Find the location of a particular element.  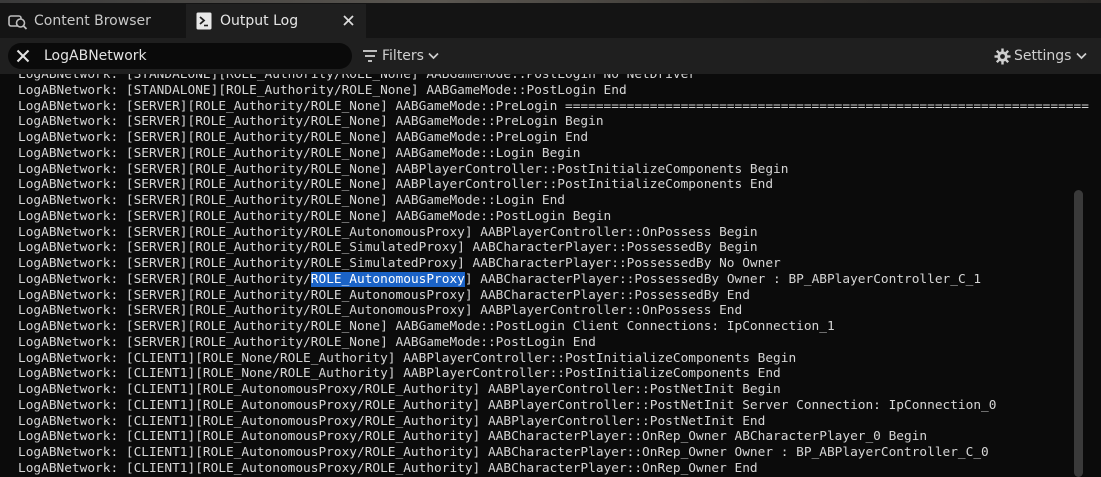

tab-label: Content Browser is located at coordinates (92, 21).